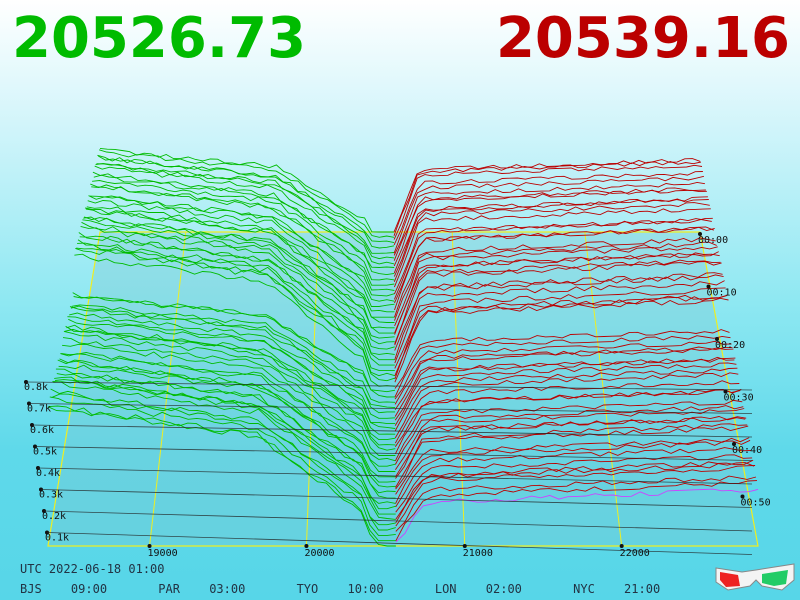 This screenshot has width=800, height=600. What do you see at coordinates (635, 553) in the screenshot?
I see `price-tick-label: 22000` at bounding box center [635, 553].